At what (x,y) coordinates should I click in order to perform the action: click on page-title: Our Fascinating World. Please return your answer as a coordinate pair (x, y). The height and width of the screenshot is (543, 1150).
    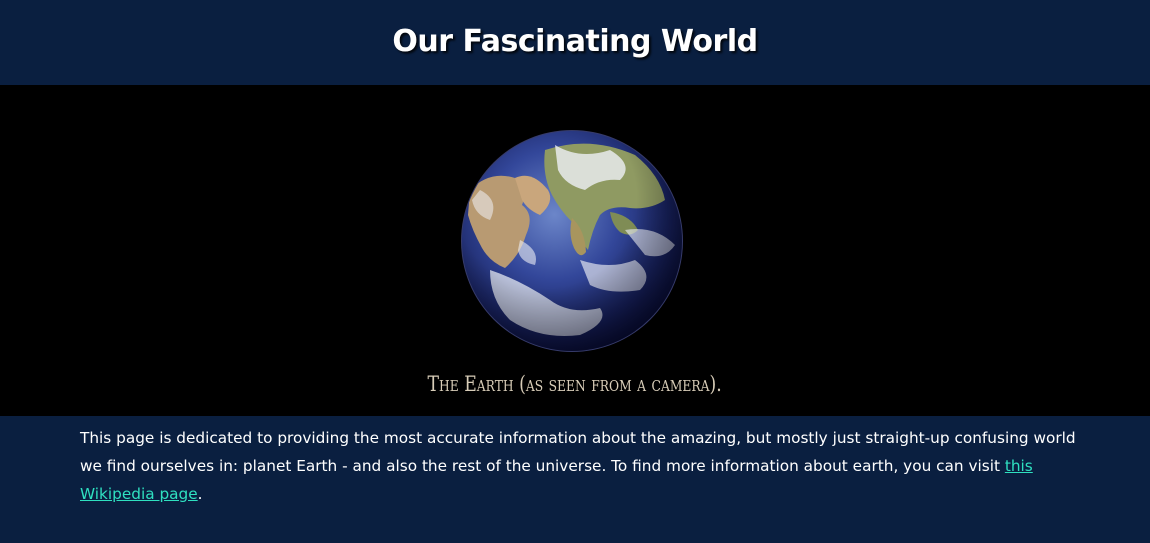
    Looking at the image, I should click on (575, 41).